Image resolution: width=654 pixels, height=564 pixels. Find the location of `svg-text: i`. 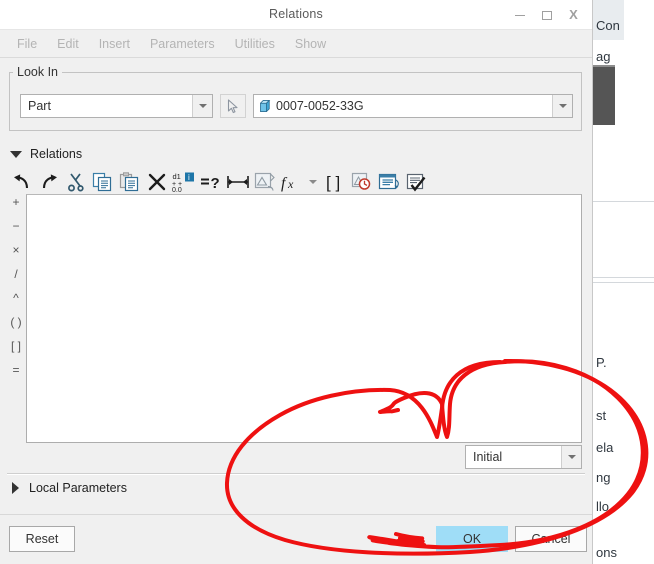

svg-text: i is located at coordinates (189, 177).